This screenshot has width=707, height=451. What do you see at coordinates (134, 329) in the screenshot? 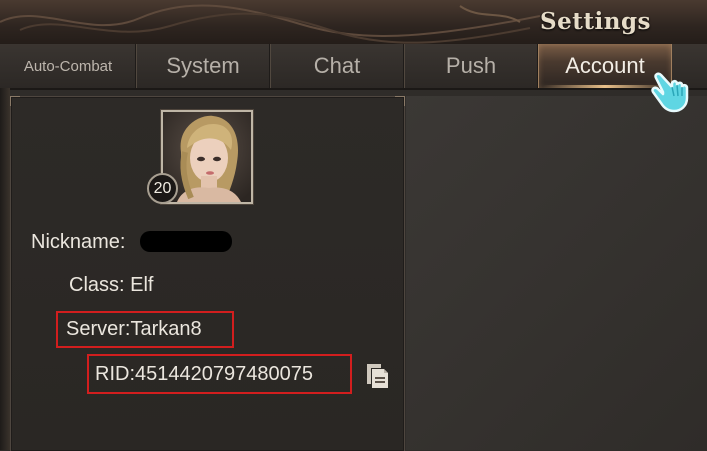
I see `server-text: Server:Tarkan8` at bounding box center [134, 329].